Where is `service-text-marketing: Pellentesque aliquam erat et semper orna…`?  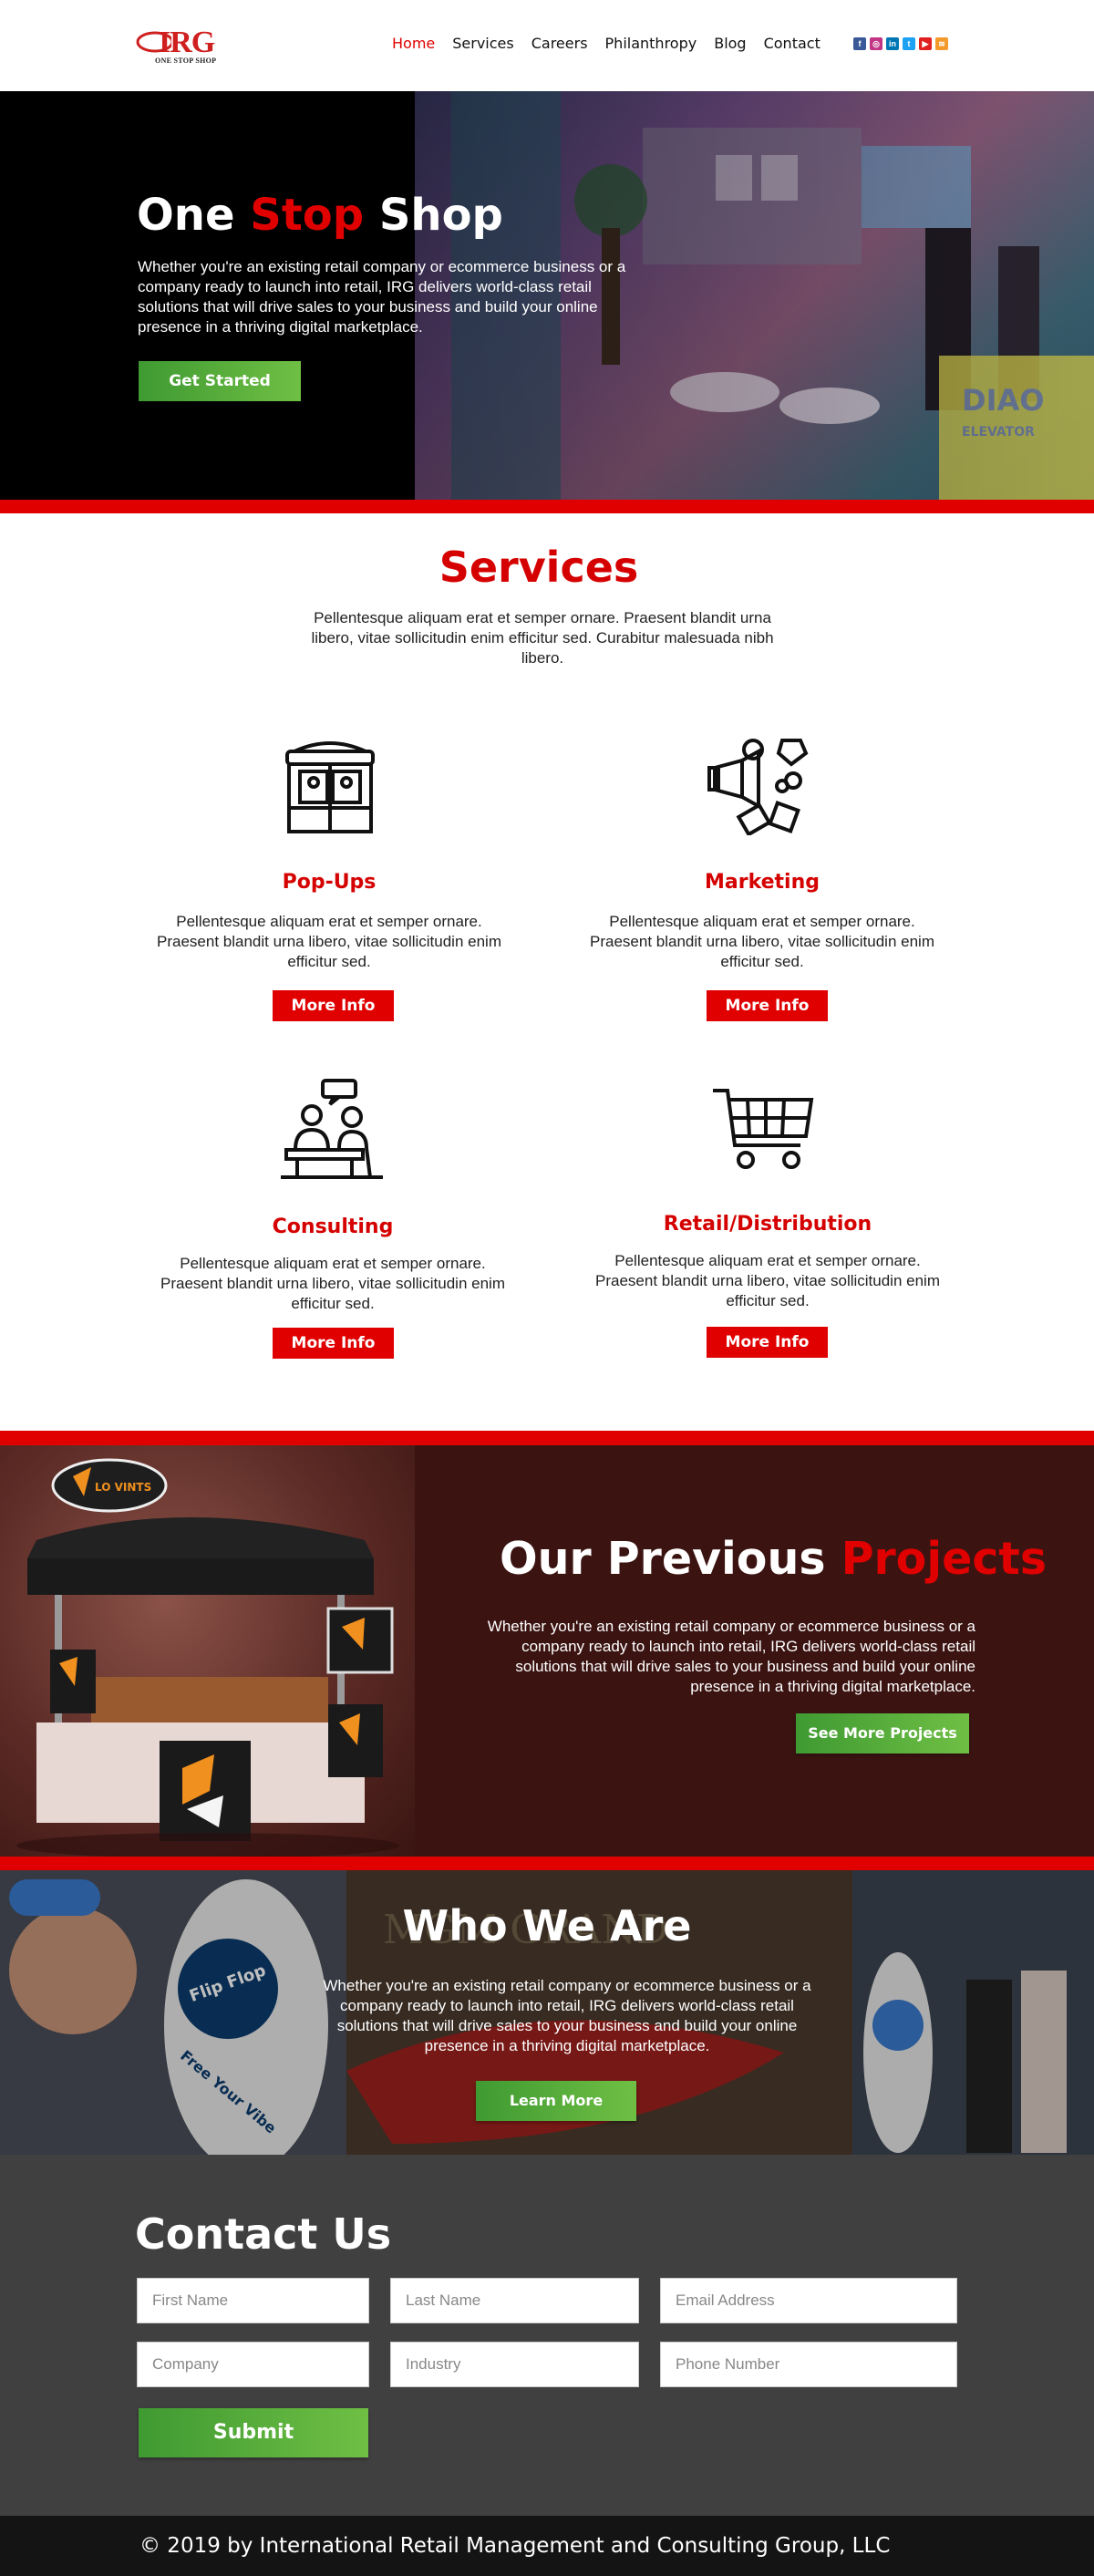
service-text-marketing: Pellentesque aliquam erat et semper orna… is located at coordinates (762, 941).